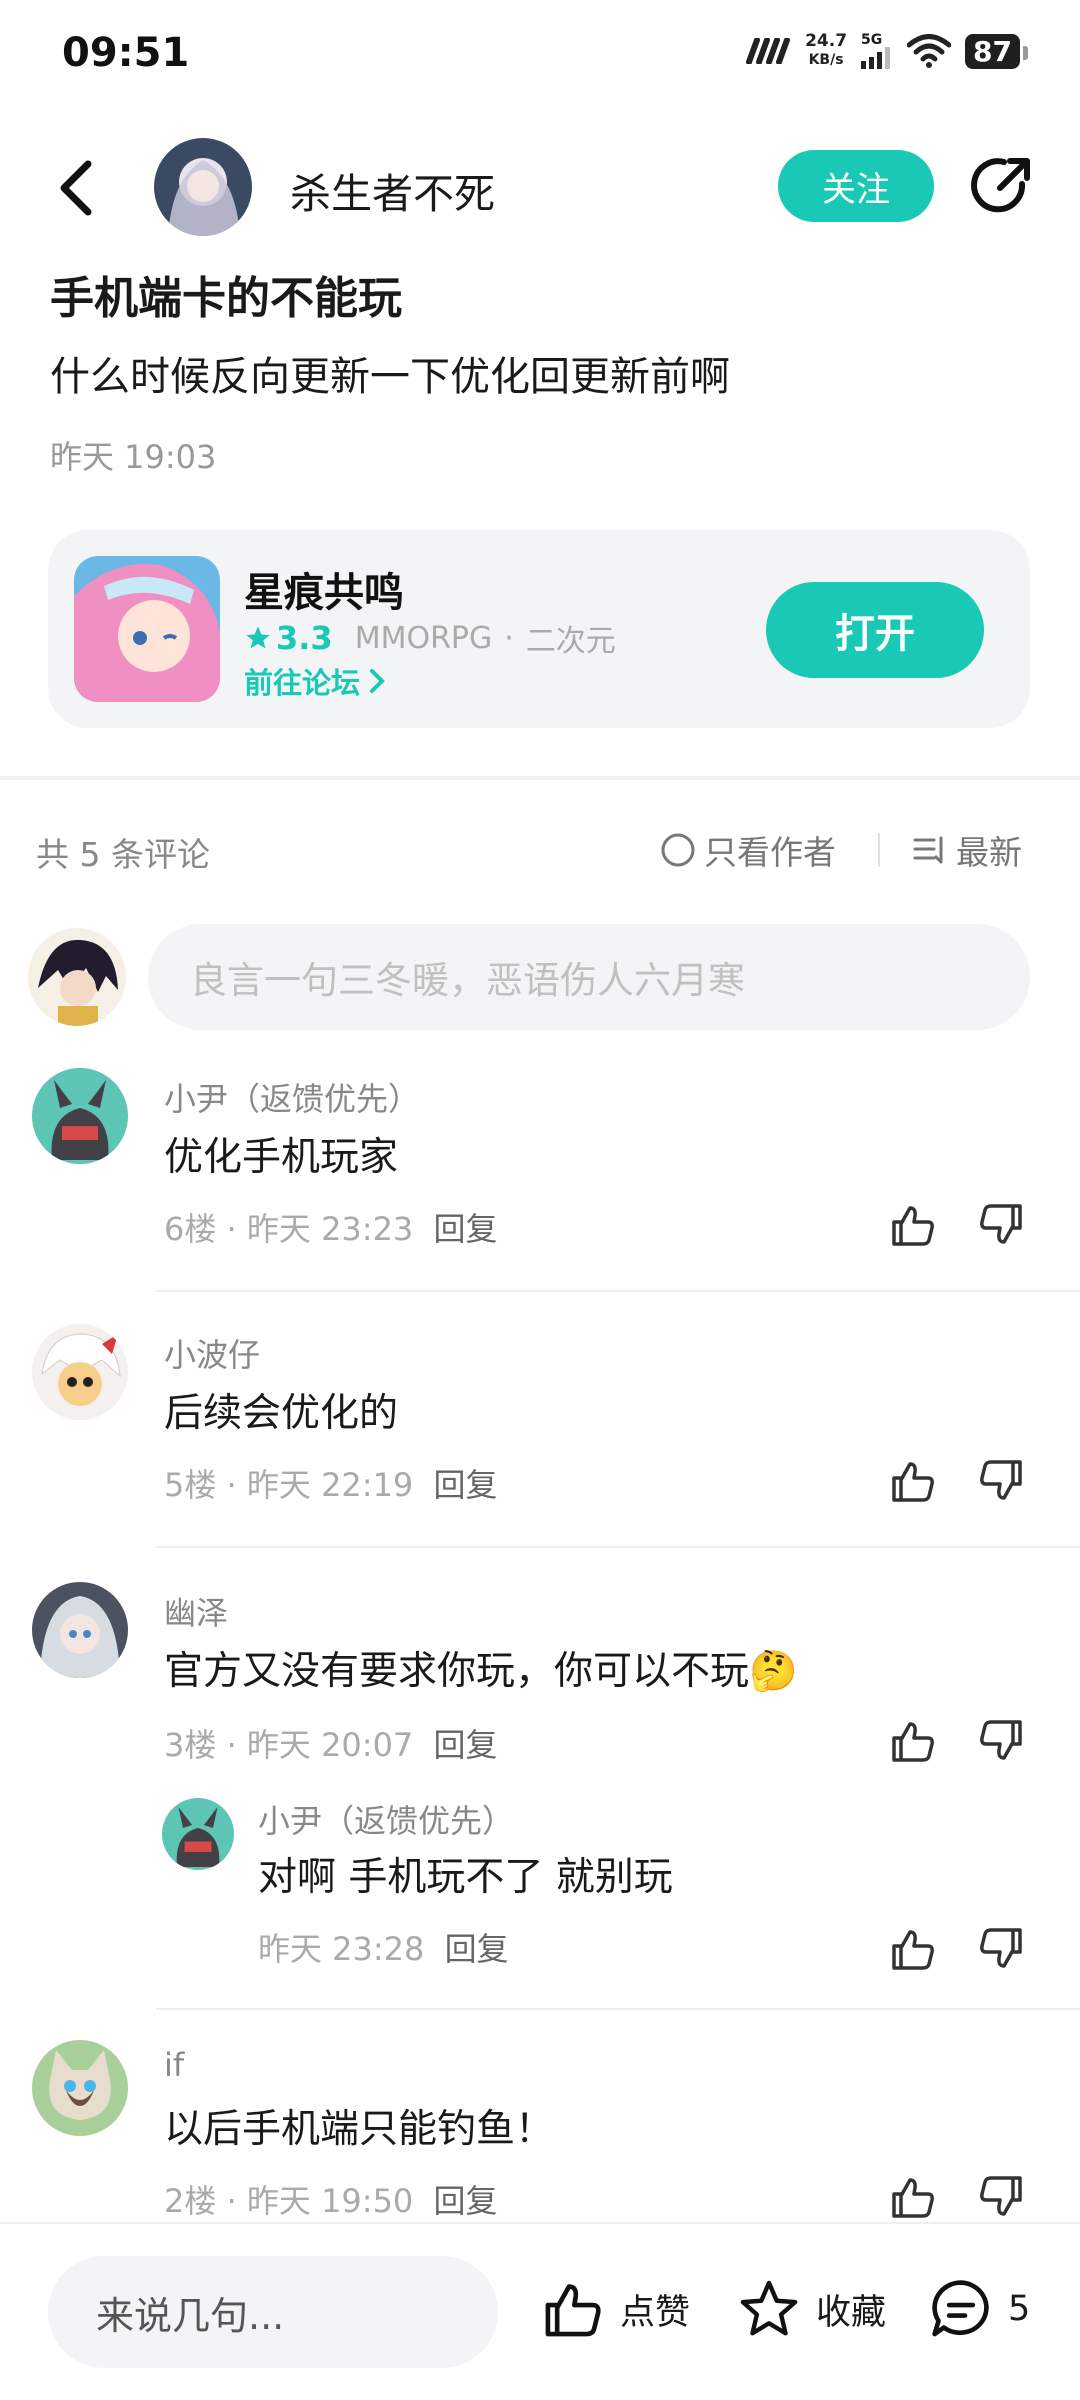 This screenshot has height=2400, width=1080. Describe the element at coordinates (330, 1229) in the screenshot. I see `comment-time: 昨天 23:23` at that location.